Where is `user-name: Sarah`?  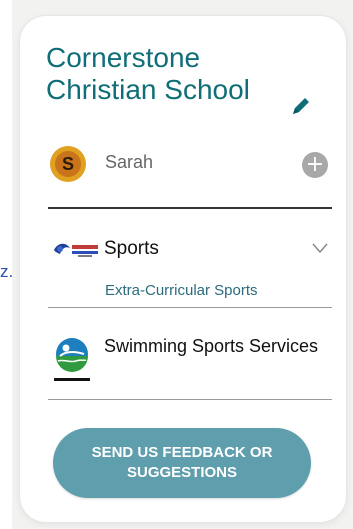 user-name: Sarah is located at coordinates (129, 162).